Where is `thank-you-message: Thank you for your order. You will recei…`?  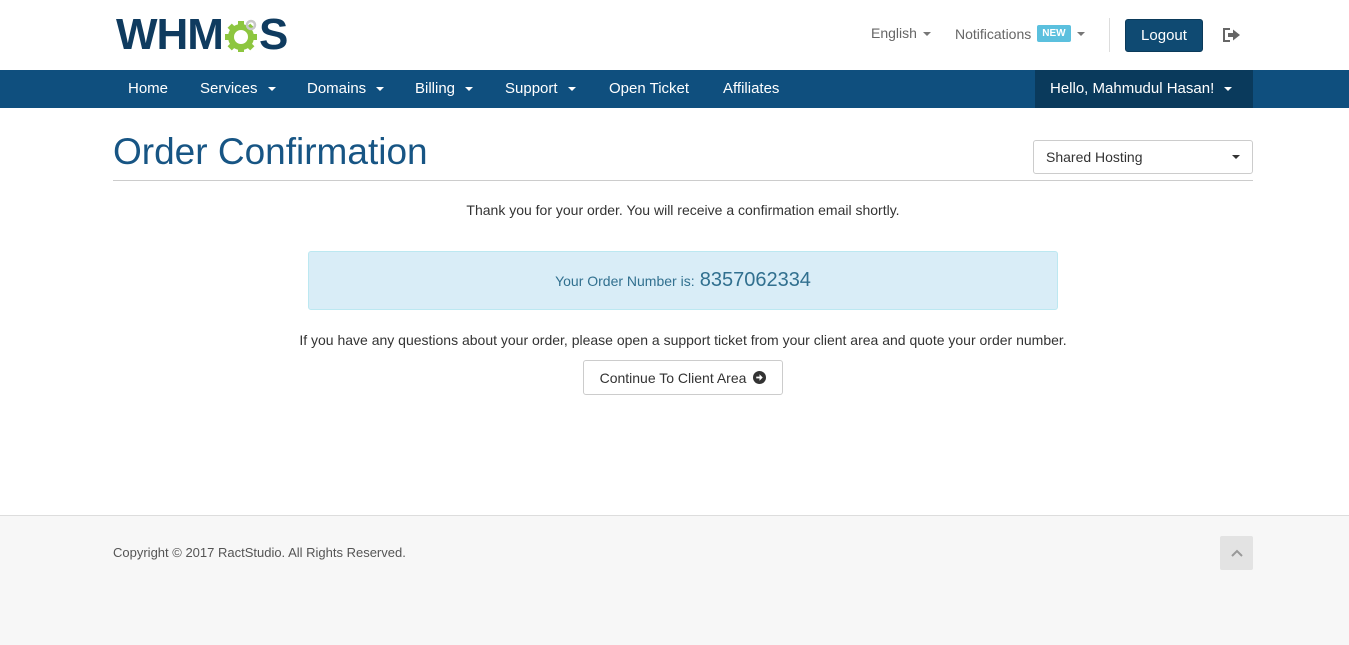
thank-you-message: Thank you for your order. You will recei… is located at coordinates (683, 210).